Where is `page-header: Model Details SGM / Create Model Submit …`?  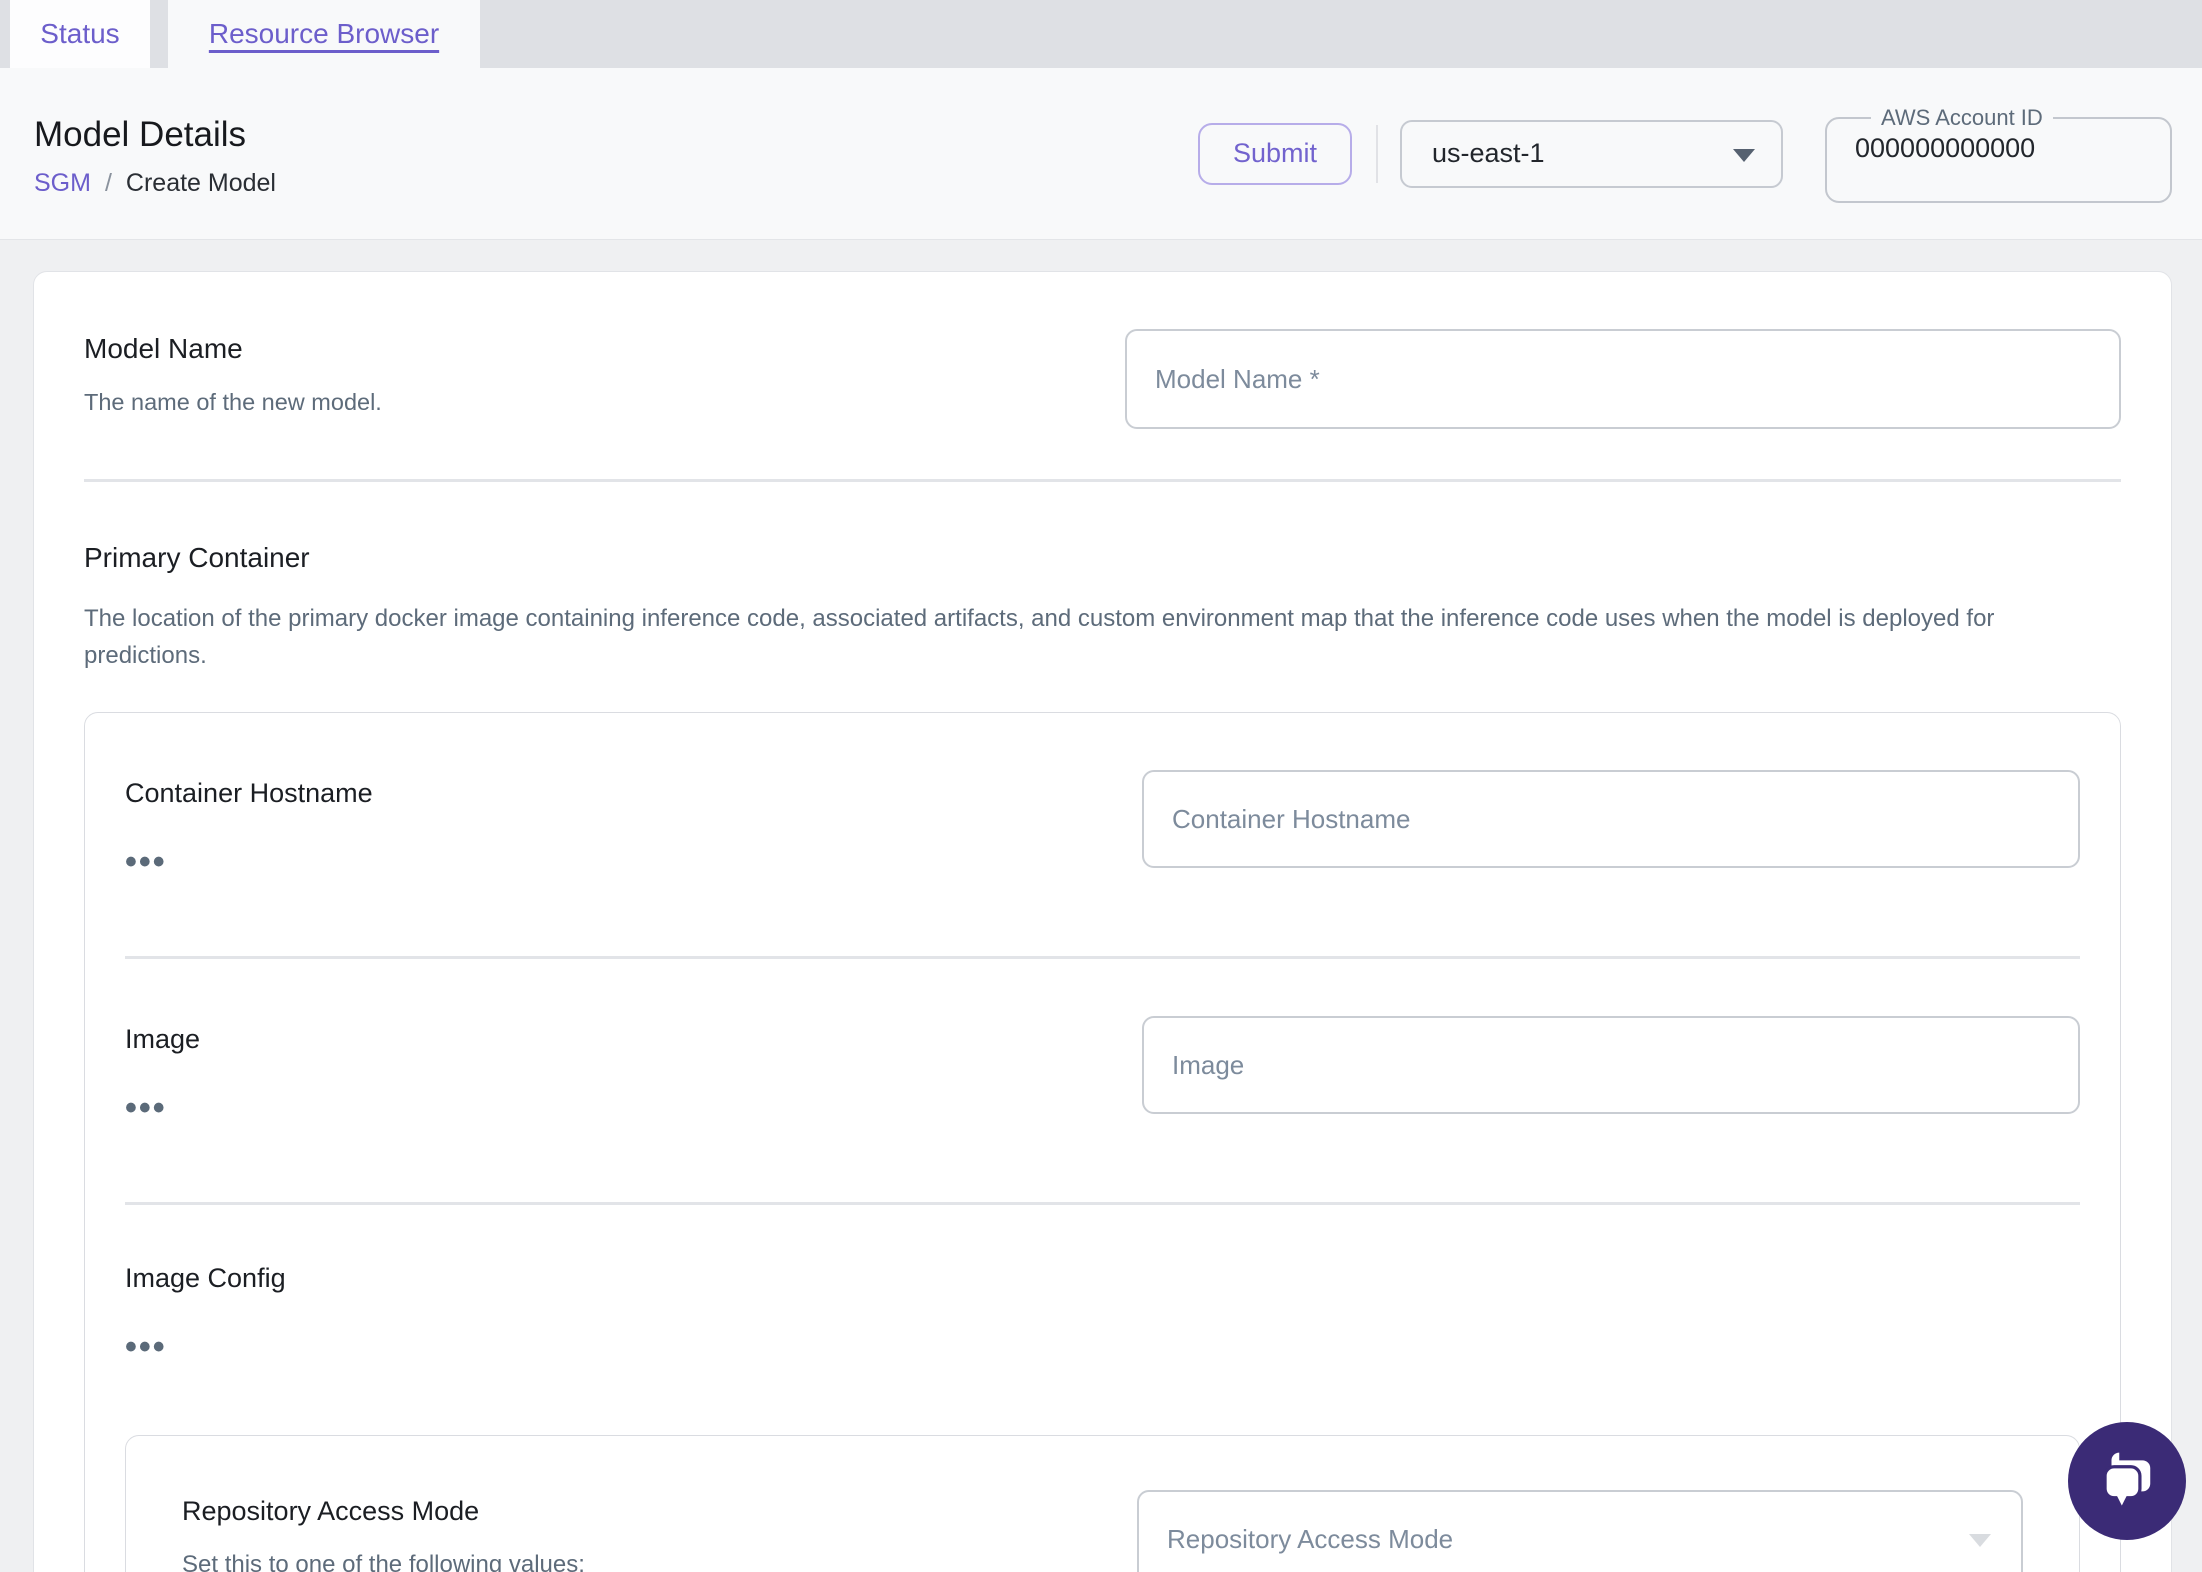
page-header: Model Details SGM / Create Model Submit … is located at coordinates (1101, 154).